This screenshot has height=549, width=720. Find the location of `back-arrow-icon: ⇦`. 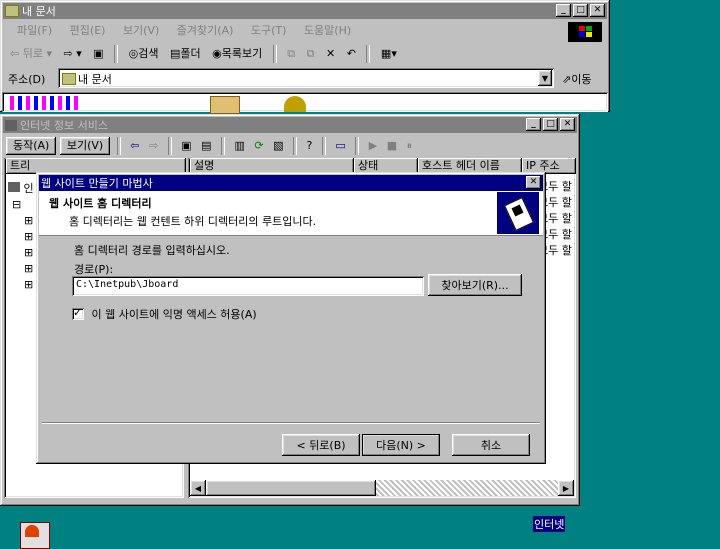

back-arrow-icon: ⇦ is located at coordinates (134, 145).